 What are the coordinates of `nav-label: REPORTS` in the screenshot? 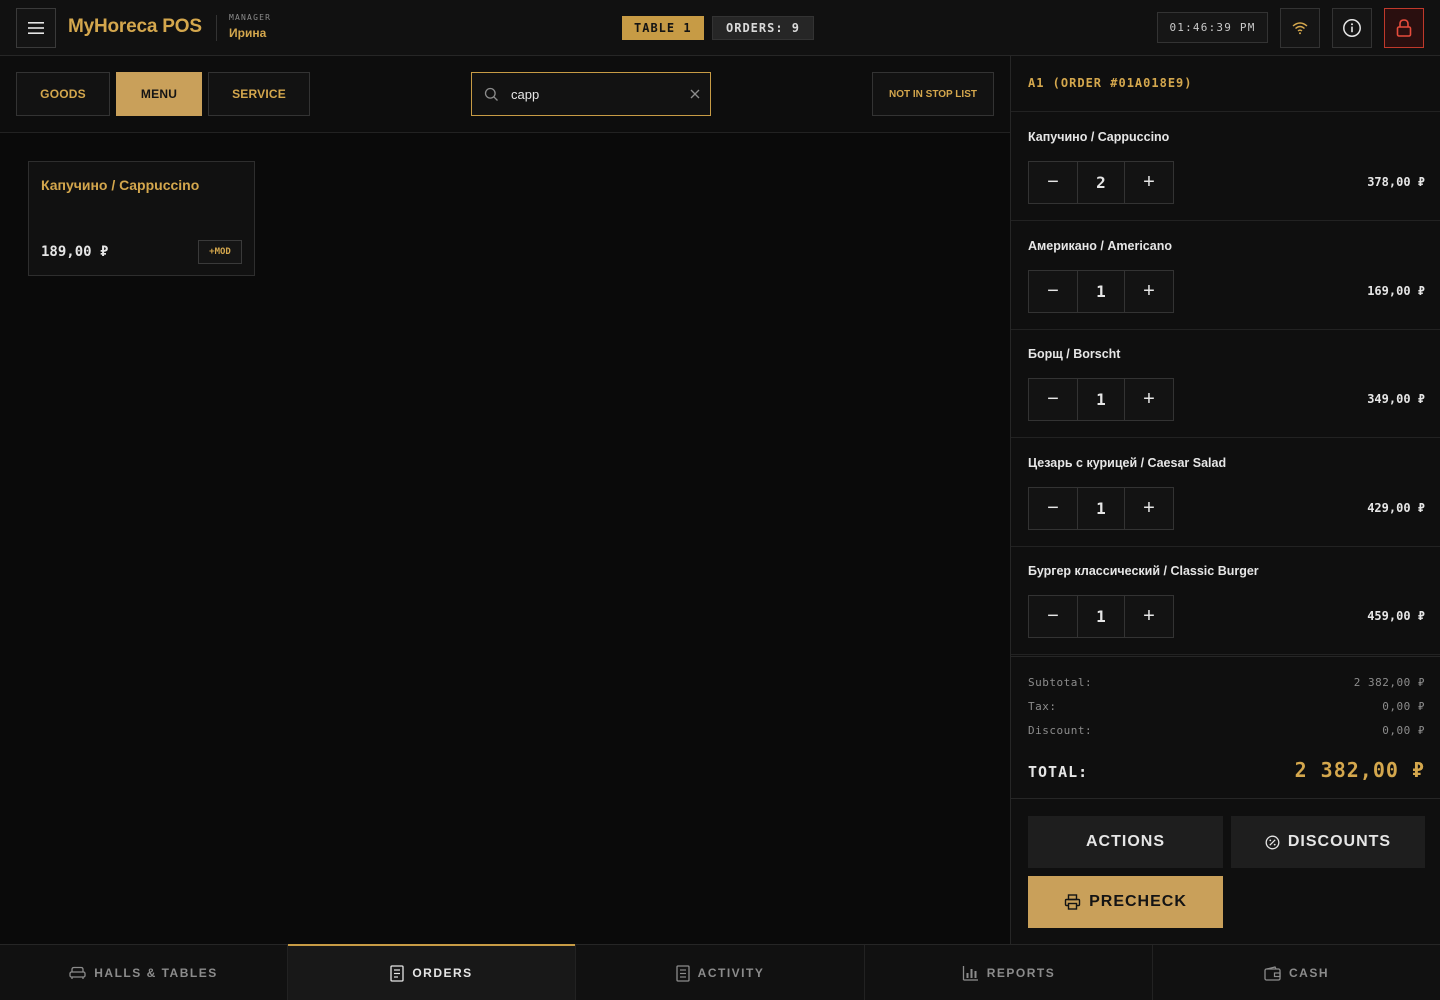 It's located at (1021, 973).